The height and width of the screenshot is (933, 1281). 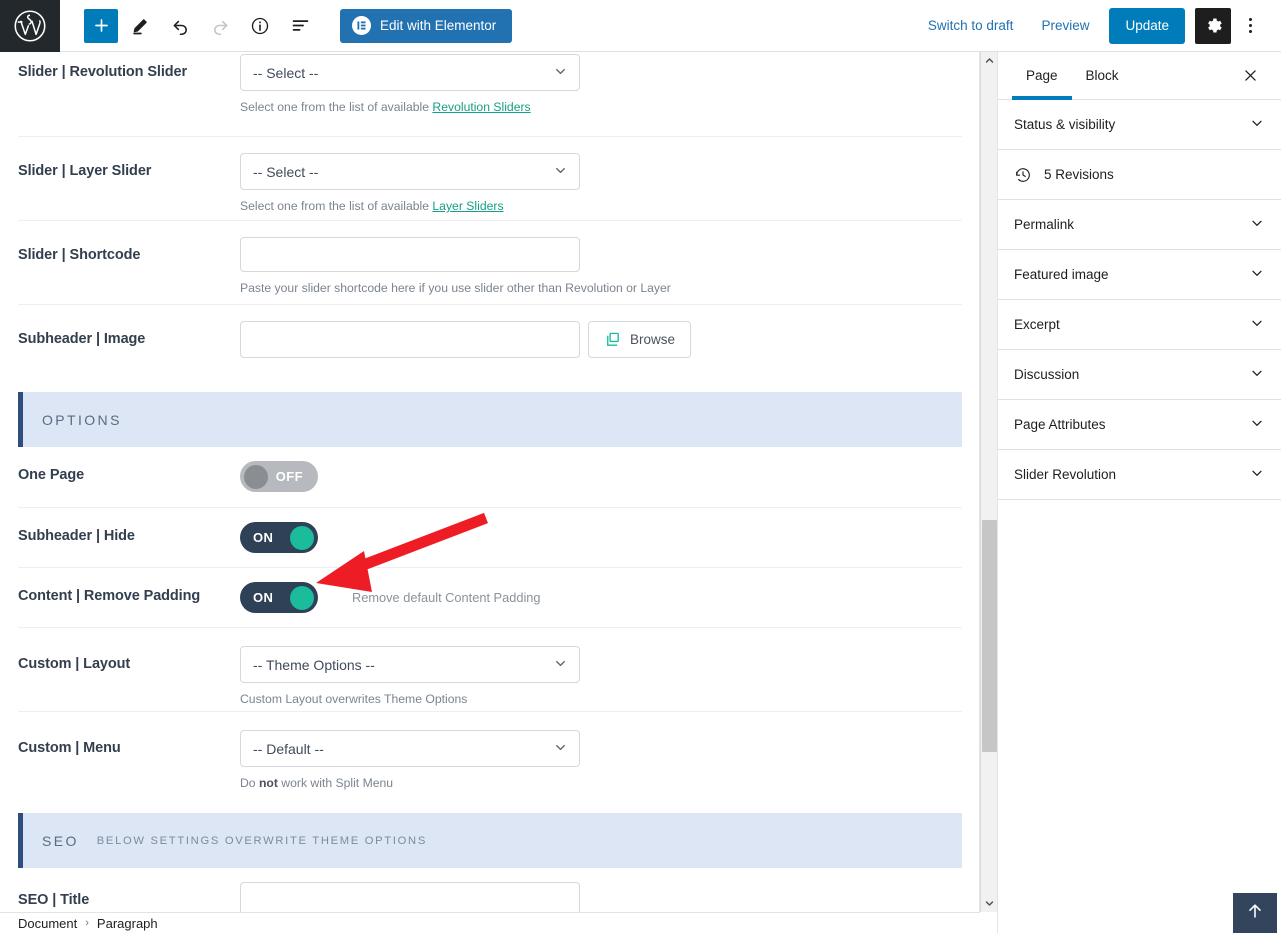 What do you see at coordinates (467, 206) in the screenshot?
I see `layer-sliders-link: Layer Sliders` at bounding box center [467, 206].